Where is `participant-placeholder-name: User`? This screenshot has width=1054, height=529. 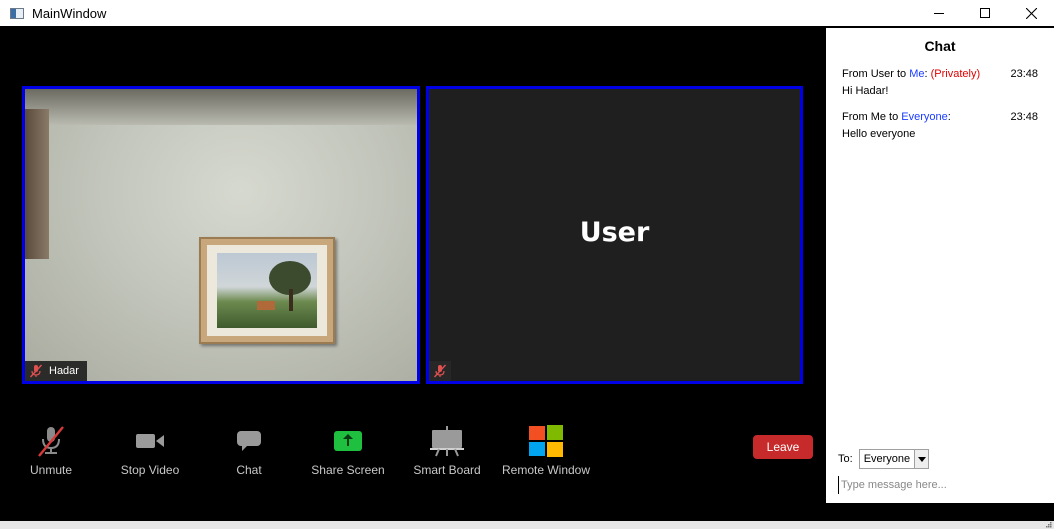 participant-placeholder-name: User is located at coordinates (614, 232).